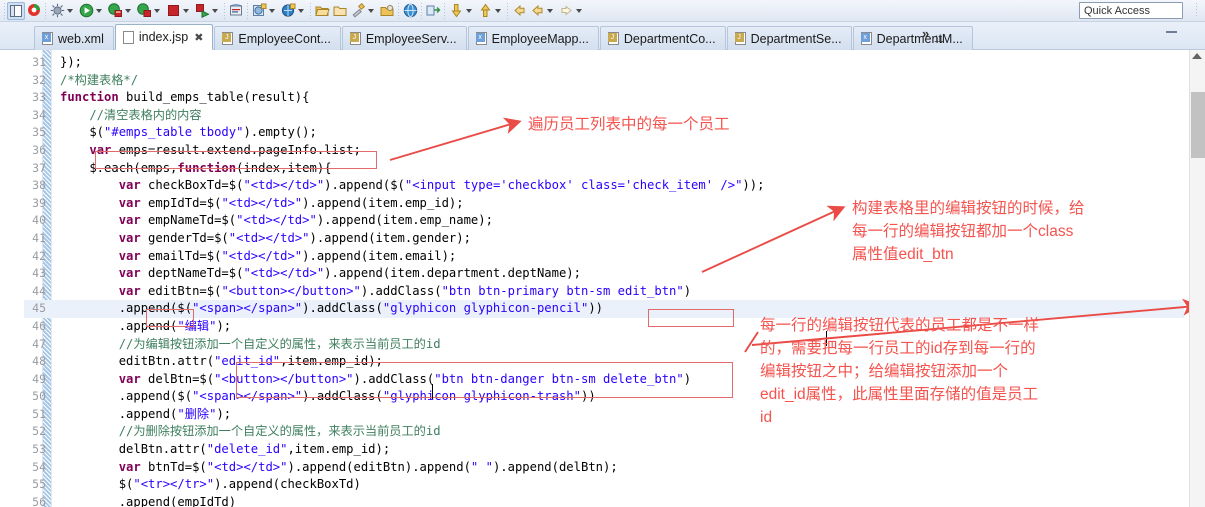 The image size is (1205, 507). Describe the element at coordinates (452, 273) in the screenshot. I see `code-token-plain: ).append(item.department.deptName);` at that location.